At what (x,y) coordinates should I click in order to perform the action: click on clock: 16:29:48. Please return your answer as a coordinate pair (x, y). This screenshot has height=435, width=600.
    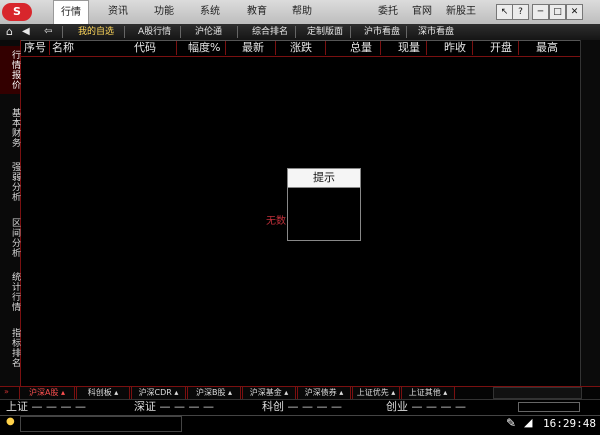
    Looking at the image, I should click on (569, 423).